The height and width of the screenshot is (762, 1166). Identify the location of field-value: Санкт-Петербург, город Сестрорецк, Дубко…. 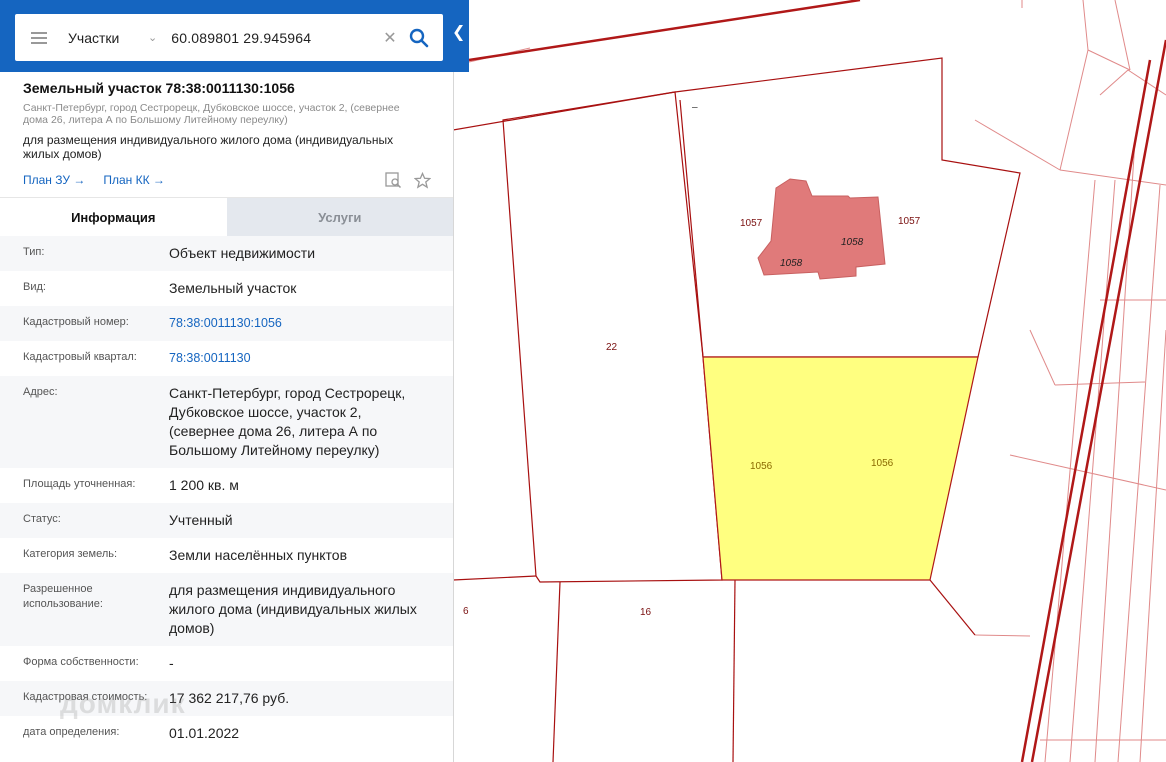
(300, 422).